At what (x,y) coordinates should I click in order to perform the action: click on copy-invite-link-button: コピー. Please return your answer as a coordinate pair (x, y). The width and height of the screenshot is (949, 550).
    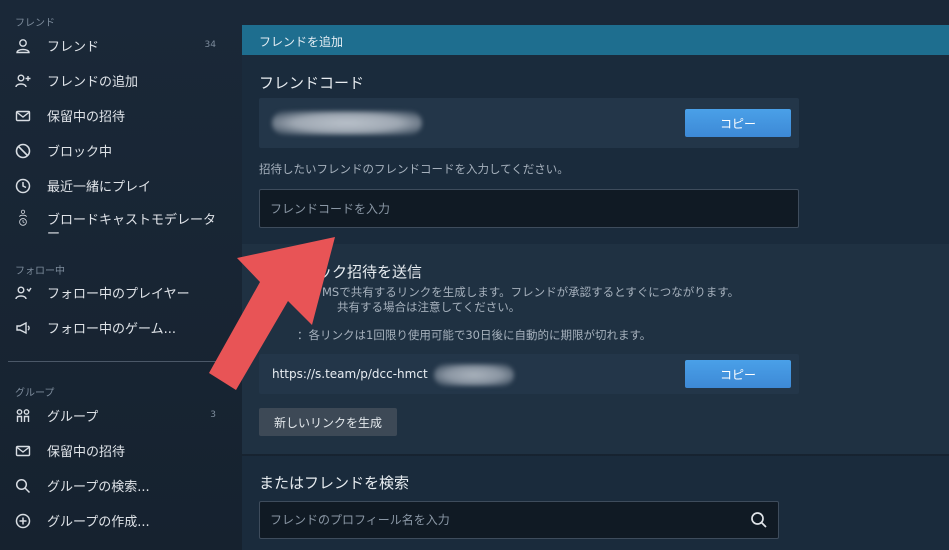
    Looking at the image, I should click on (738, 374).